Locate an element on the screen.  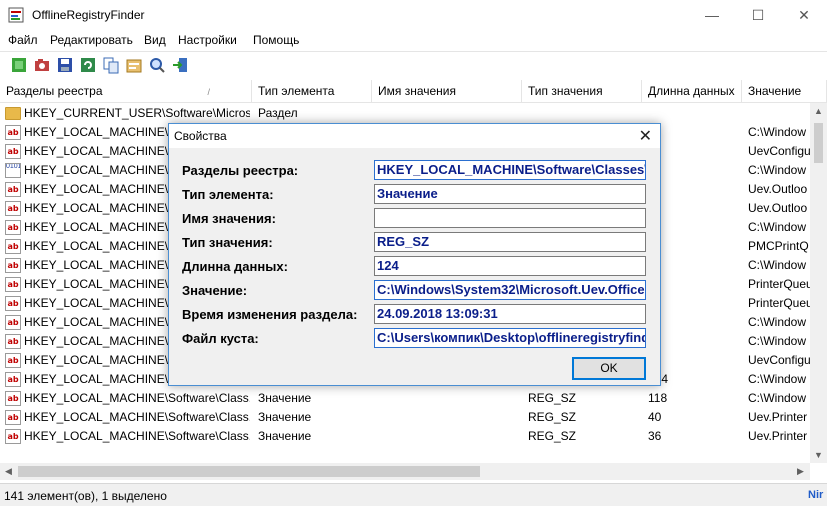
cell-value: PrinterQueu is located at coordinates (779, 303).